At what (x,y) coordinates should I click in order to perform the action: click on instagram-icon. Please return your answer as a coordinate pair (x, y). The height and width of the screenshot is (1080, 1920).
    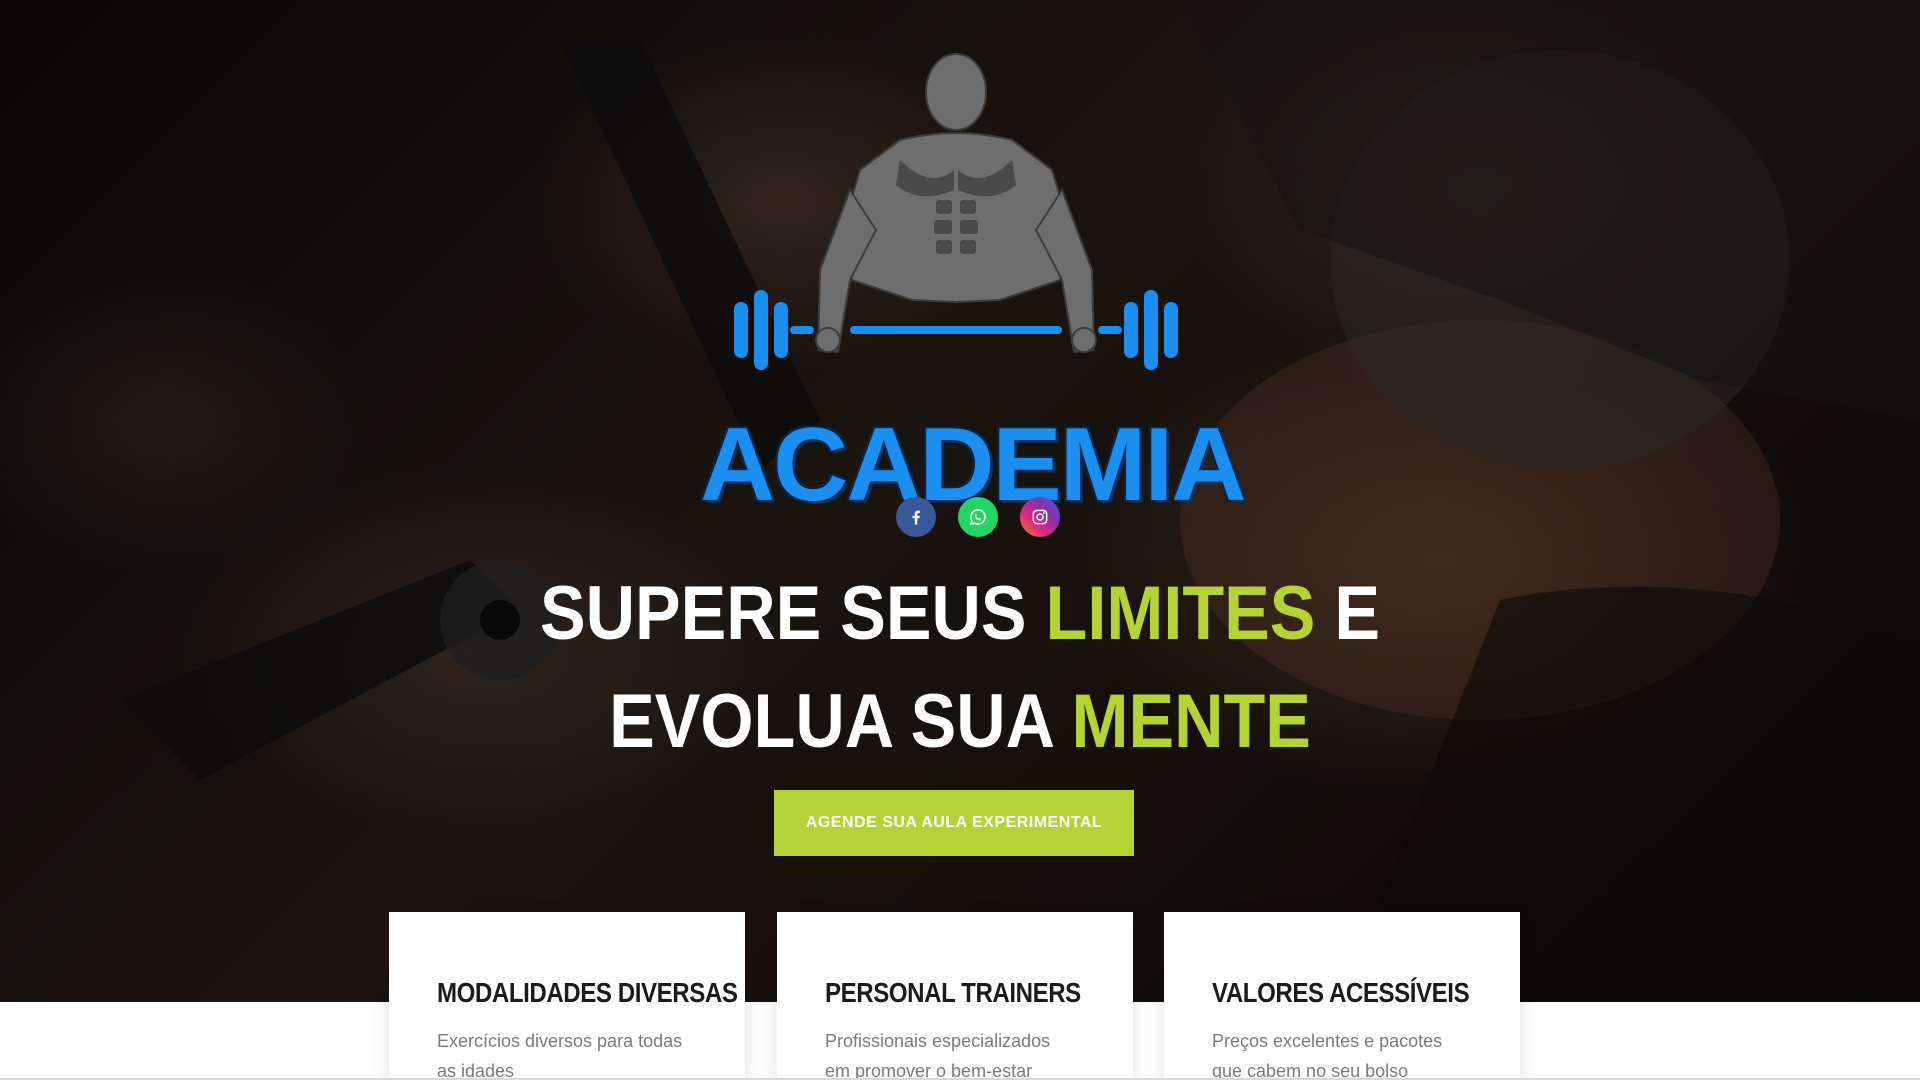
    Looking at the image, I should click on (1040, 517).